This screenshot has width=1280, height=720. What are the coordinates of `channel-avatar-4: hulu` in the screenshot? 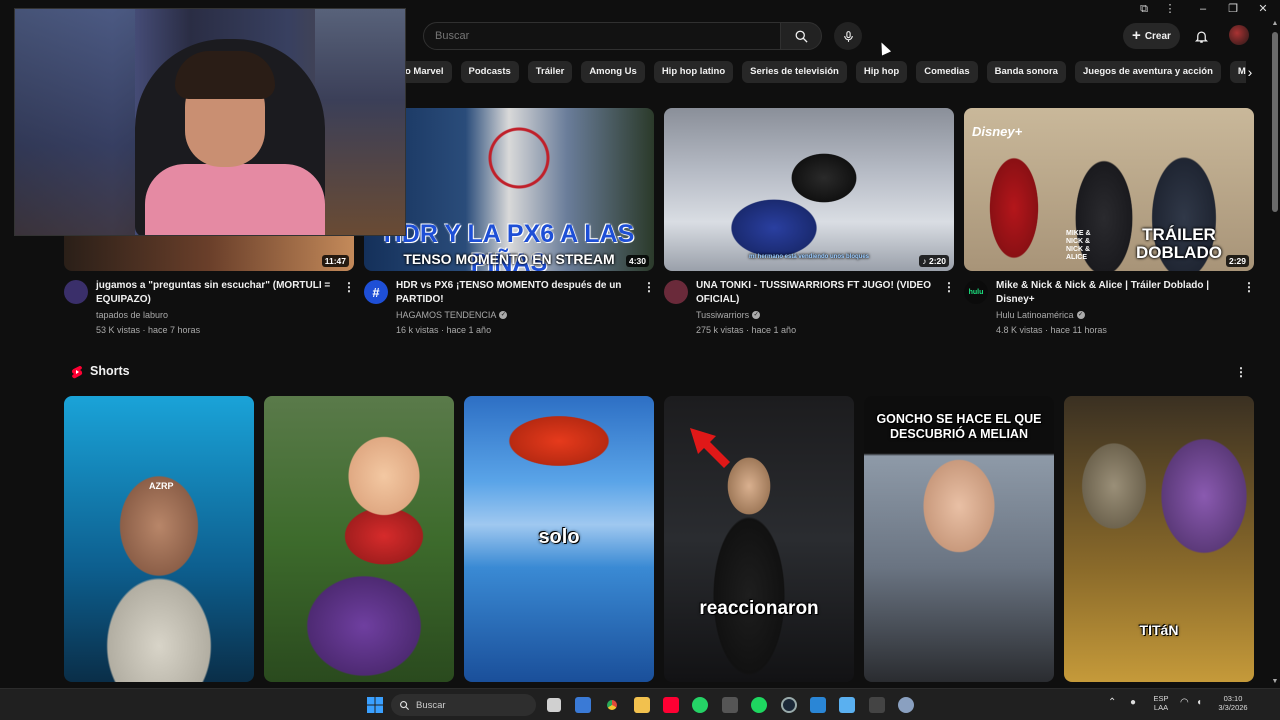 It's located at (976, 292).